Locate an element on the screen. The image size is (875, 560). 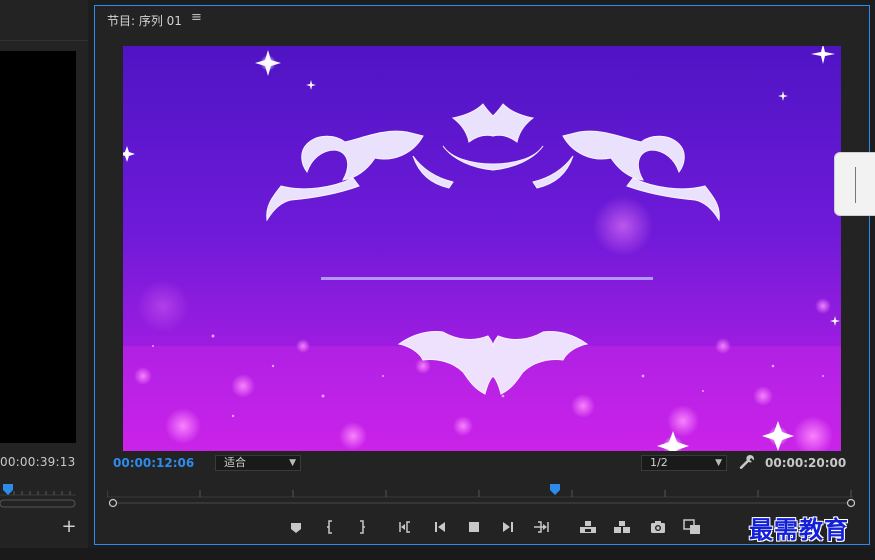
mark-in-button is located at coordinates (330, 527).